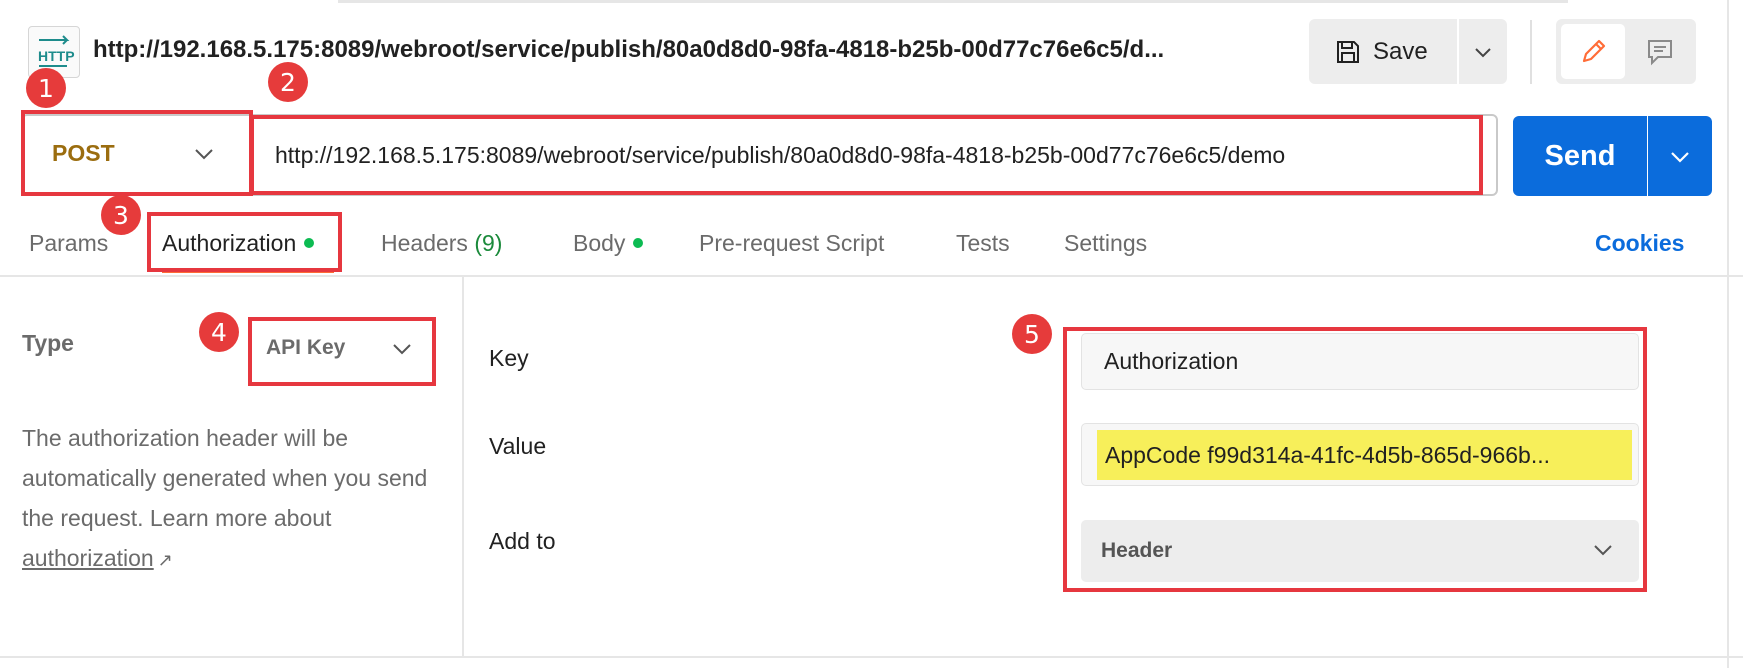 This screenshot has width=1743, height=668. I want to click on external-link-icon: ↗, so click(165, 560).